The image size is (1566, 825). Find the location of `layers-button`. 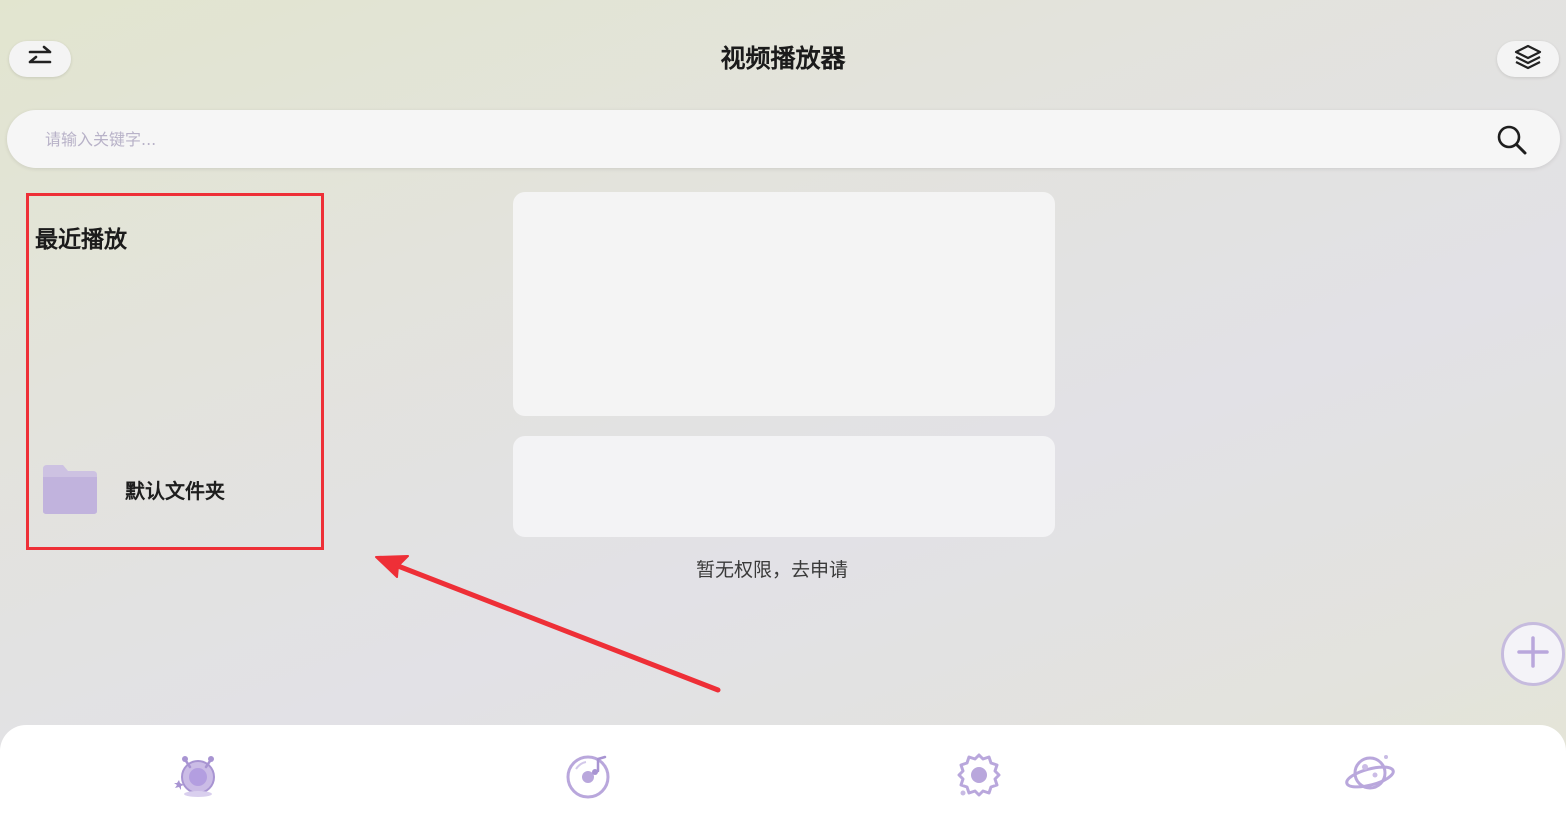

layers-button is located at coordinates (1528, 59).